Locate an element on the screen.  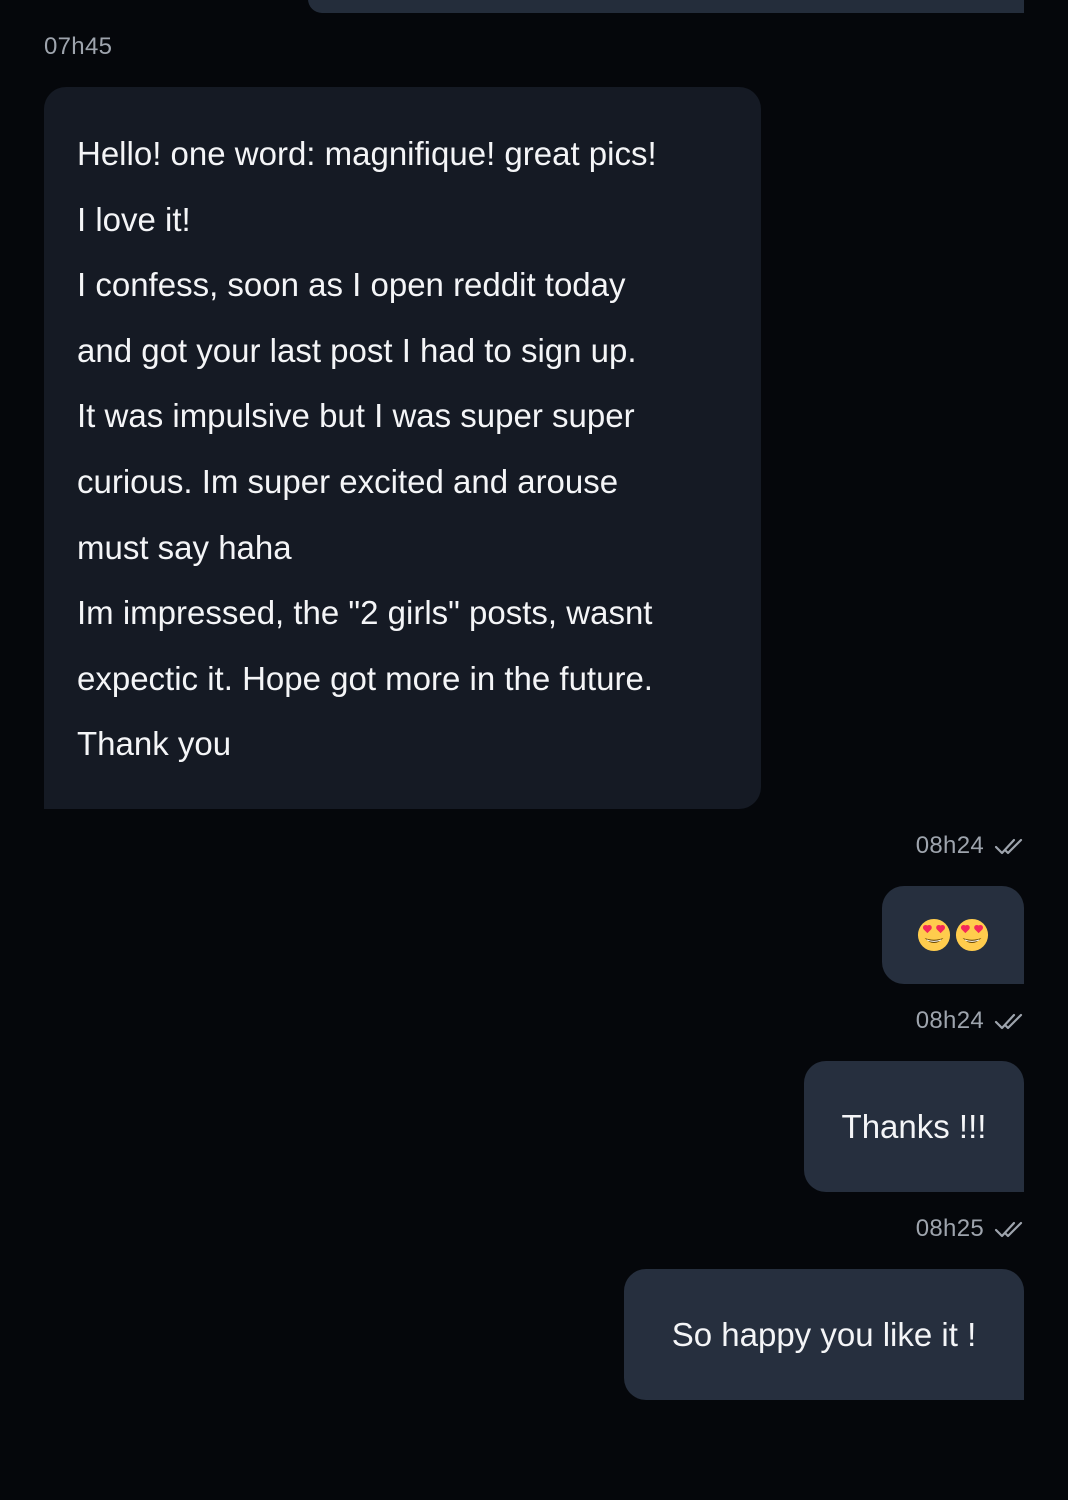
message-meta: 08h25 is located at coordinates (970, 1229).